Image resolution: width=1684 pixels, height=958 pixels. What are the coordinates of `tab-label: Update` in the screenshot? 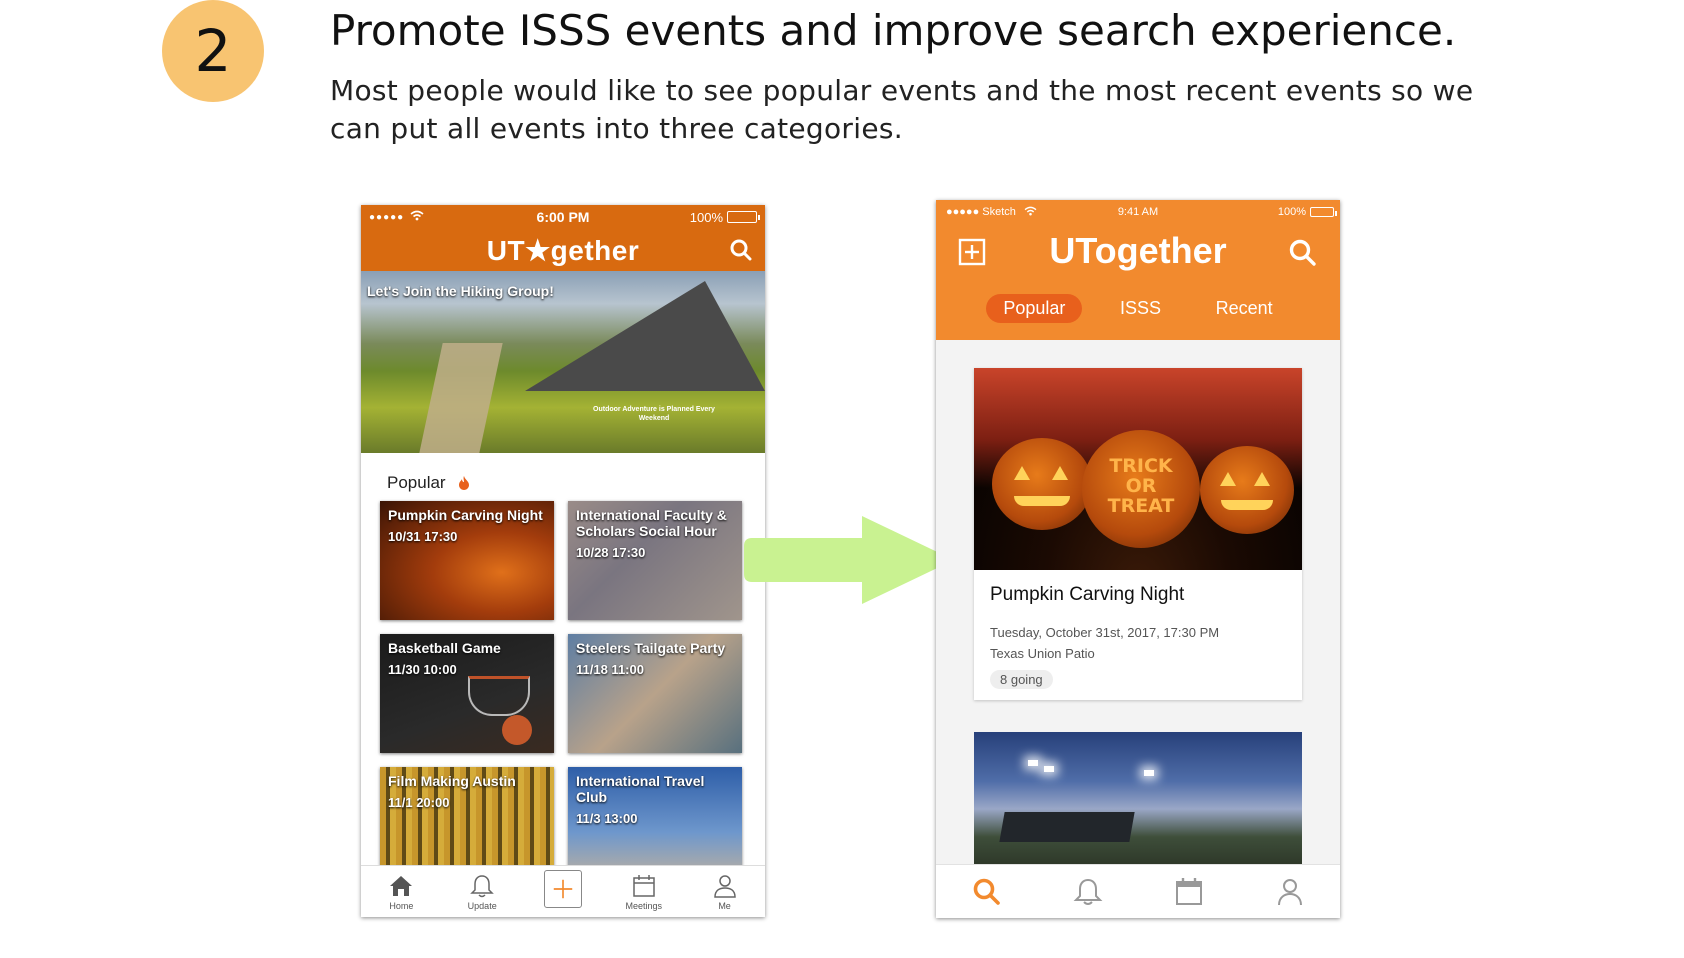 It's located at (482, 905).